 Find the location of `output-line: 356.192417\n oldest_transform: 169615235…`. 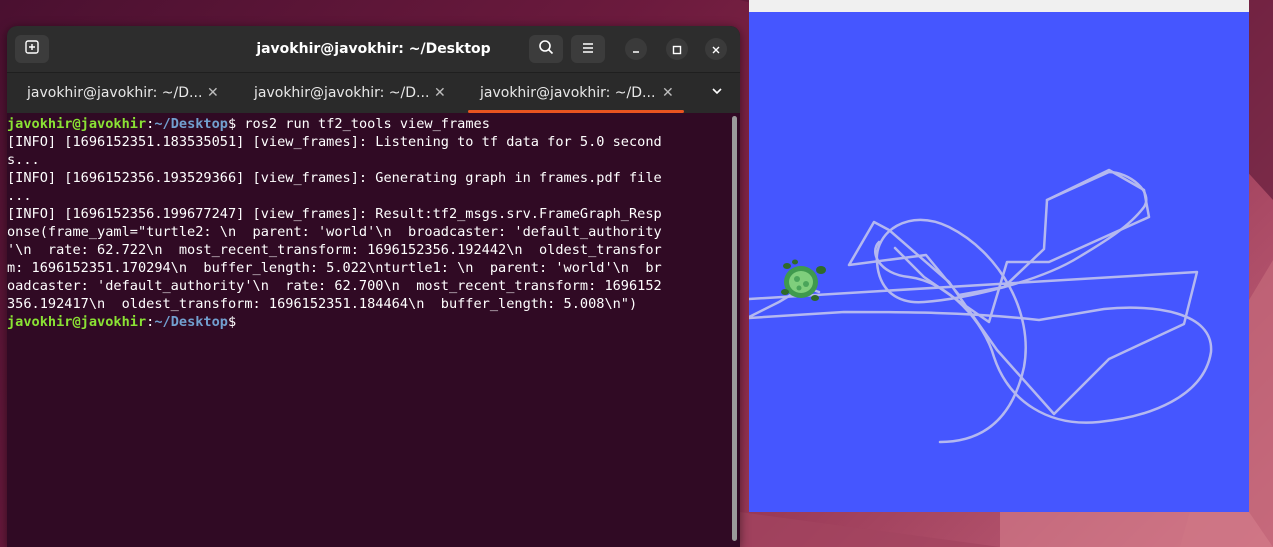

output-line: 356.192417\n oldest_transform: 169615235… is located at coordinates (322, 304).